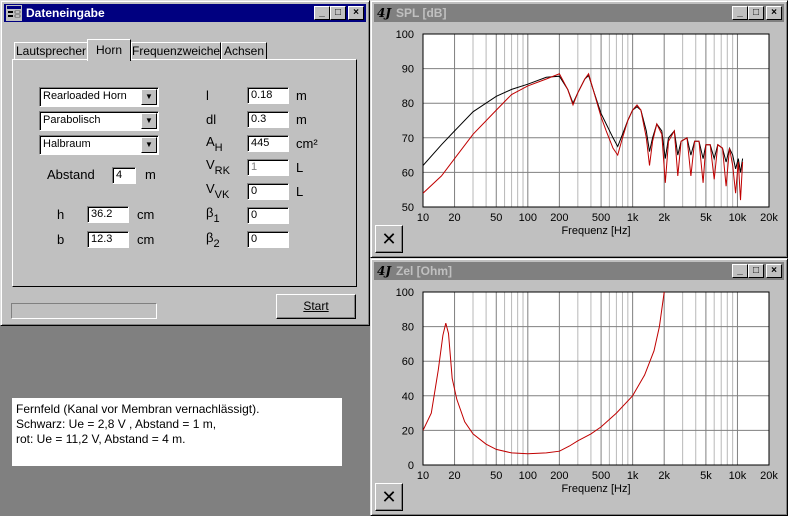 This screenshot has height=516, width=788. Describe the element at coordinates (268, 143) in the screenshot. I see `param-ah-input: 445` at that location.